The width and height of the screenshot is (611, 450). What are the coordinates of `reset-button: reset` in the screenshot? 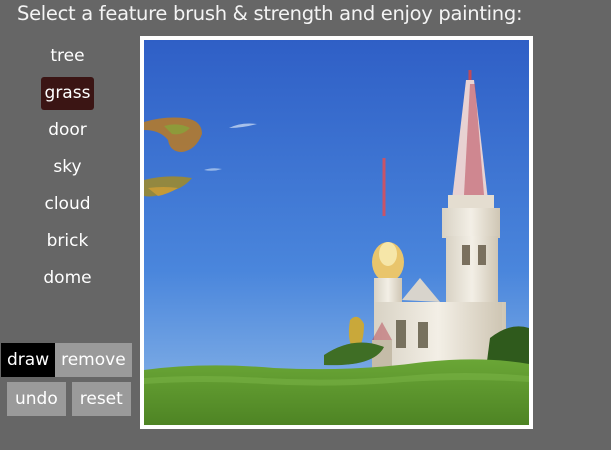 It's located at (101, 399).